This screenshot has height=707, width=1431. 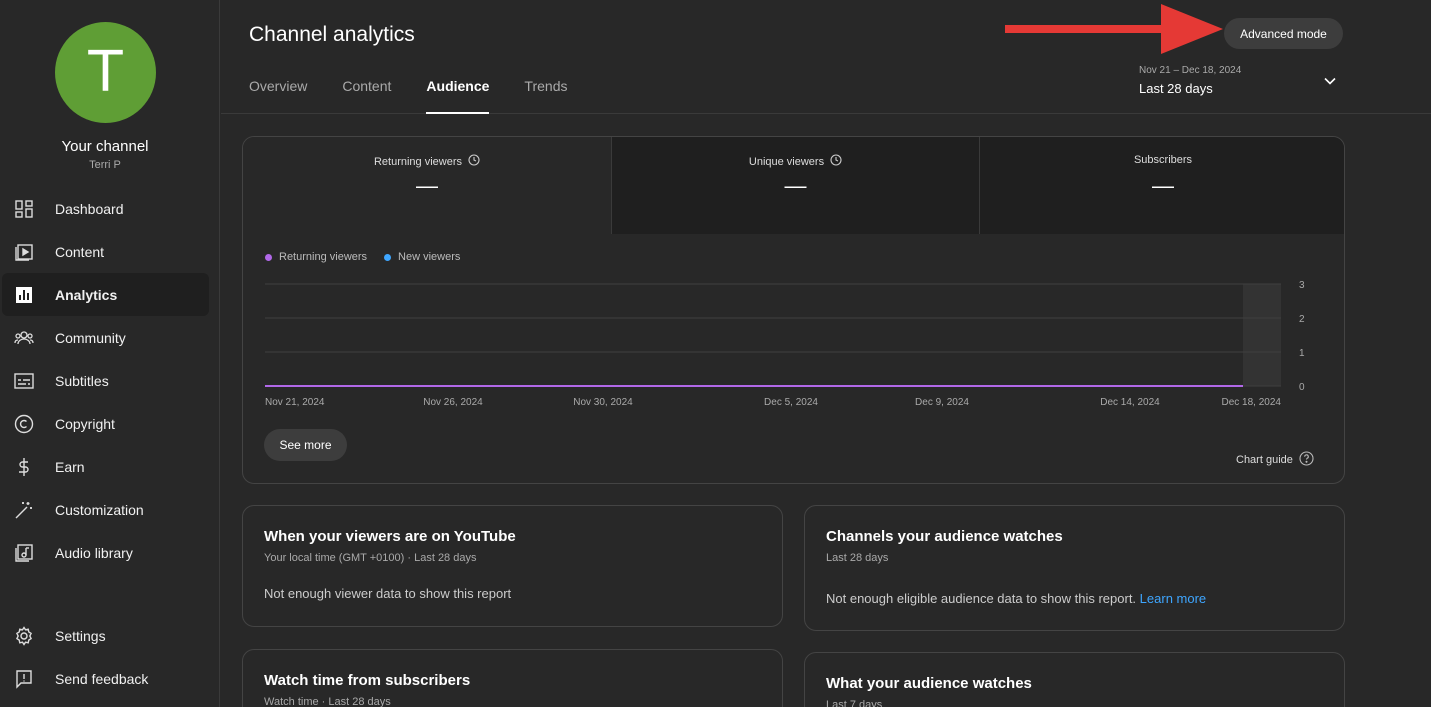 What do you see at coordinates (90, 337) in the screenshot?
I see `sidebar-item-label: Community` at bounding box center [90, 337].